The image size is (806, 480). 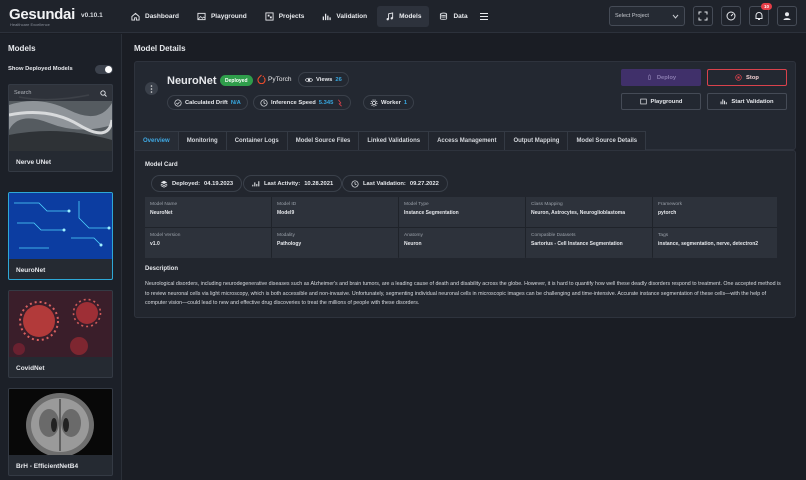 What do you see at coordinates (460, 16) in the screenshot?
I see `nav-label: Data` at bounding box center [460, 16].